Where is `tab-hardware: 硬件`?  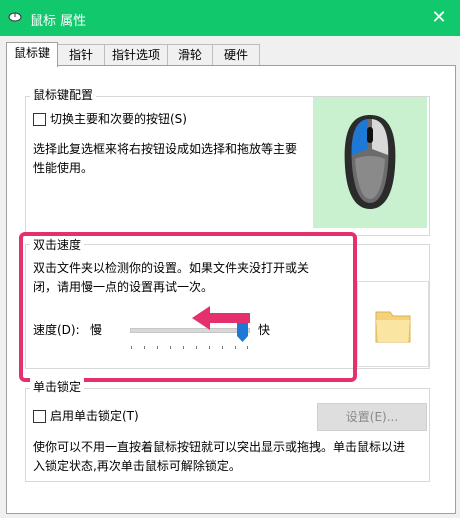
tab-hardware: 硬件 is located at coordinates (236, 54).